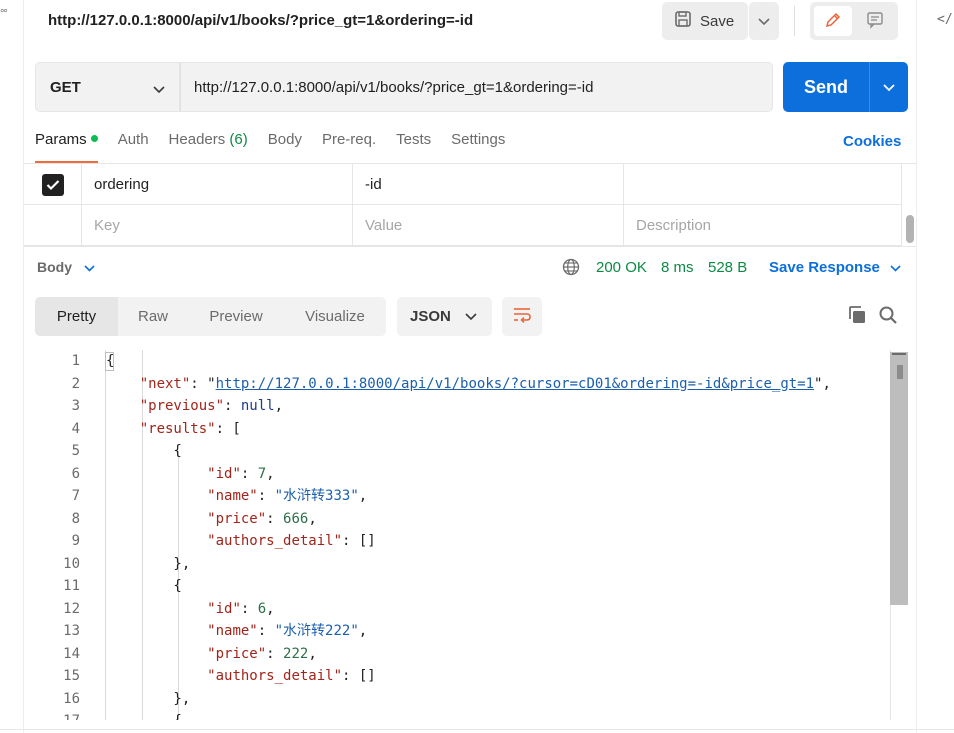  I want to click on response-section-select: Body, so click(66, 267).